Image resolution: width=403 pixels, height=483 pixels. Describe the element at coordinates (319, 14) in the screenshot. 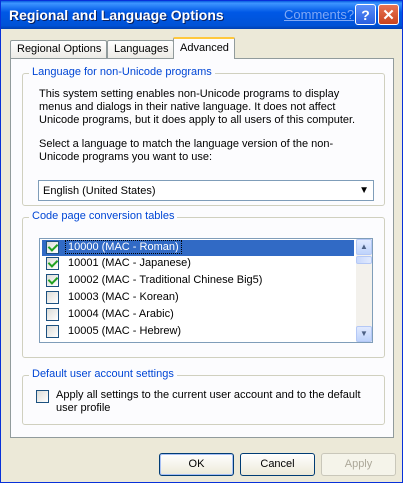

I see `comments-link: Comments?` at that location.